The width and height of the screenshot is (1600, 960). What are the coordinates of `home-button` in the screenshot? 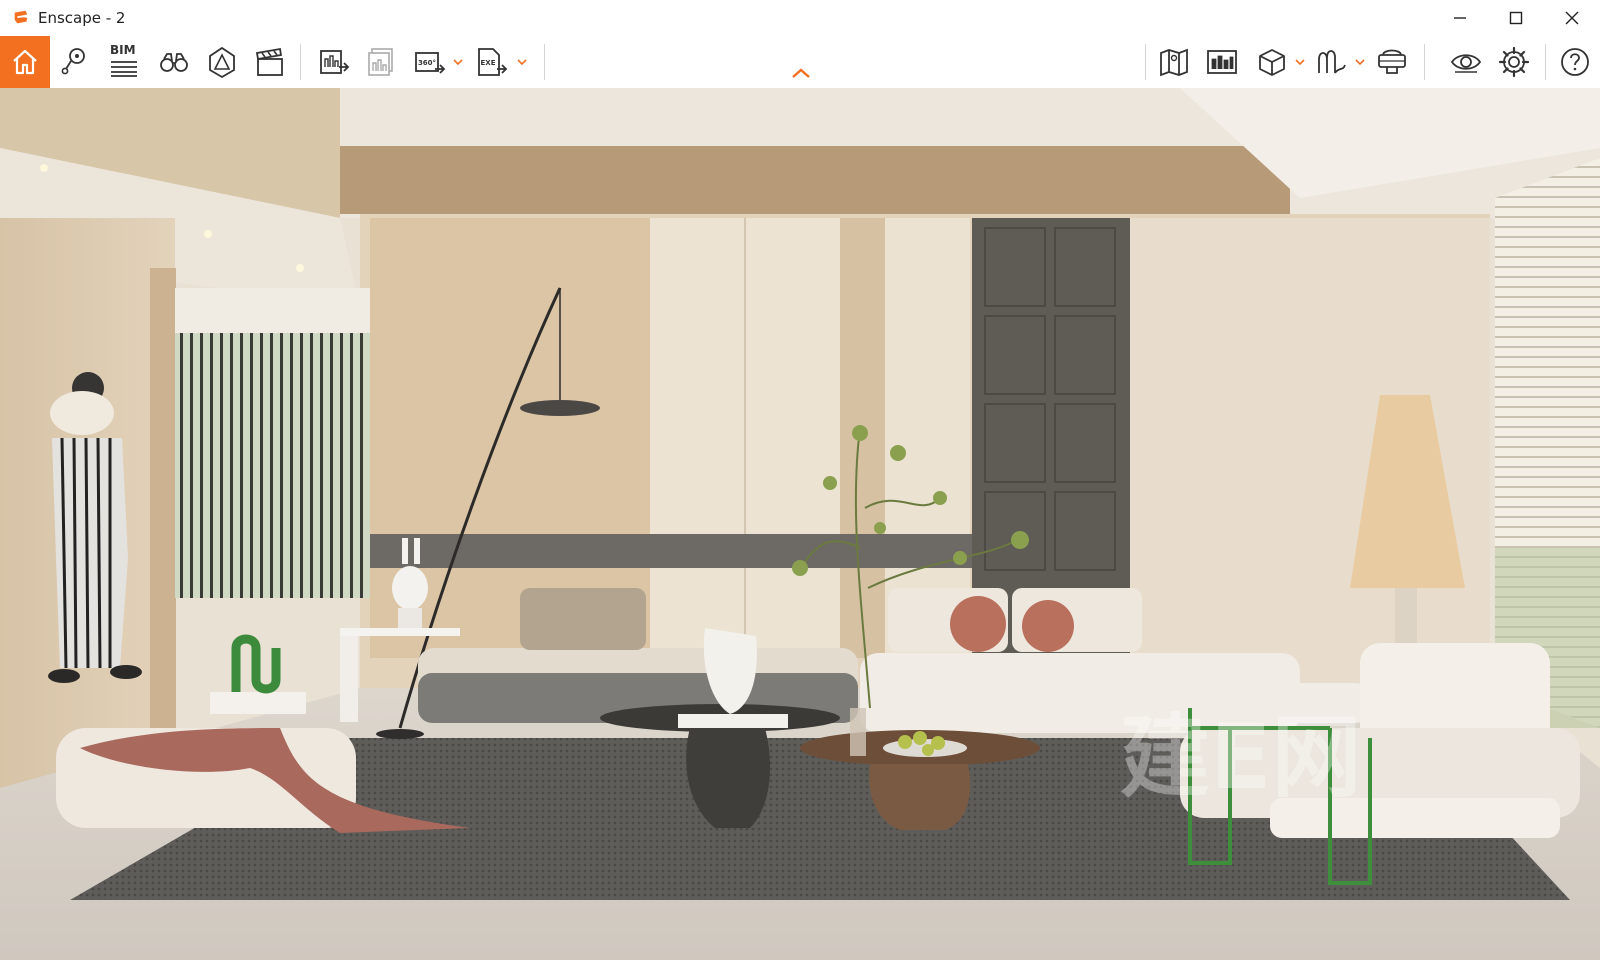 It's located at (25, 62).